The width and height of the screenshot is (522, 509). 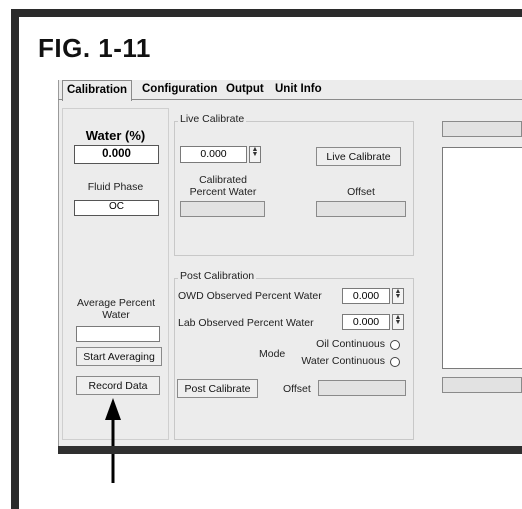 I want to click on pointer-arrow, so click(x=113, y=440).